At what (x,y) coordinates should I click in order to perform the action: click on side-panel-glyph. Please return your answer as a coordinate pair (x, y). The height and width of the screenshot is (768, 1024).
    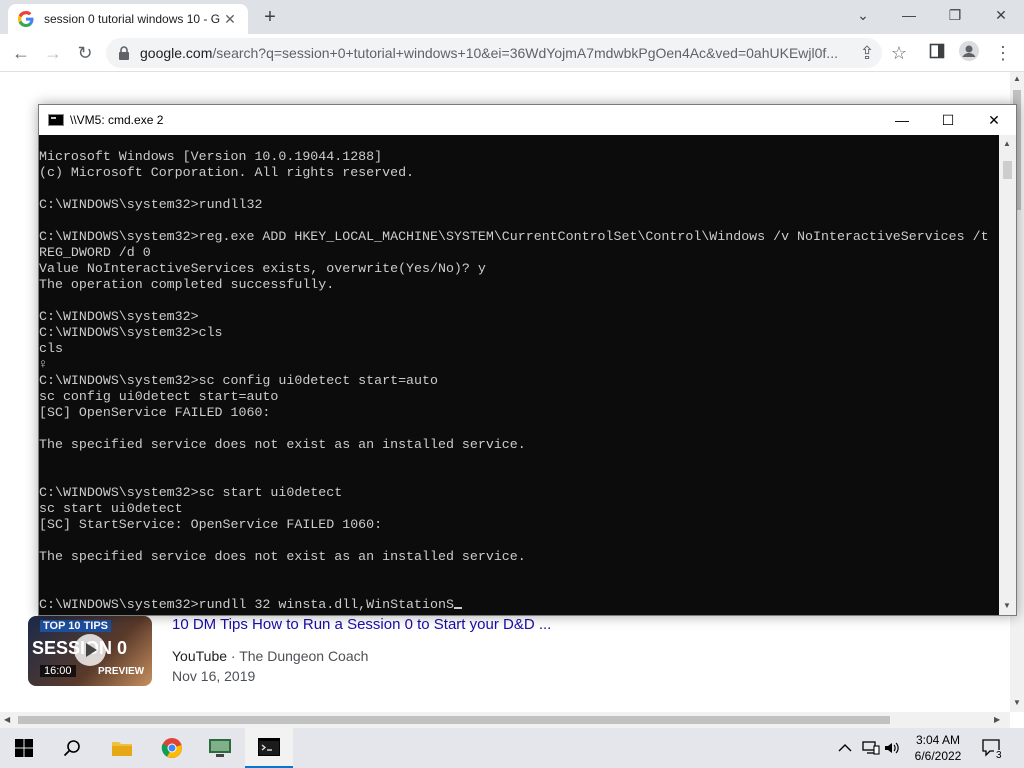
    Looking at the image, I should click on (937, 51).